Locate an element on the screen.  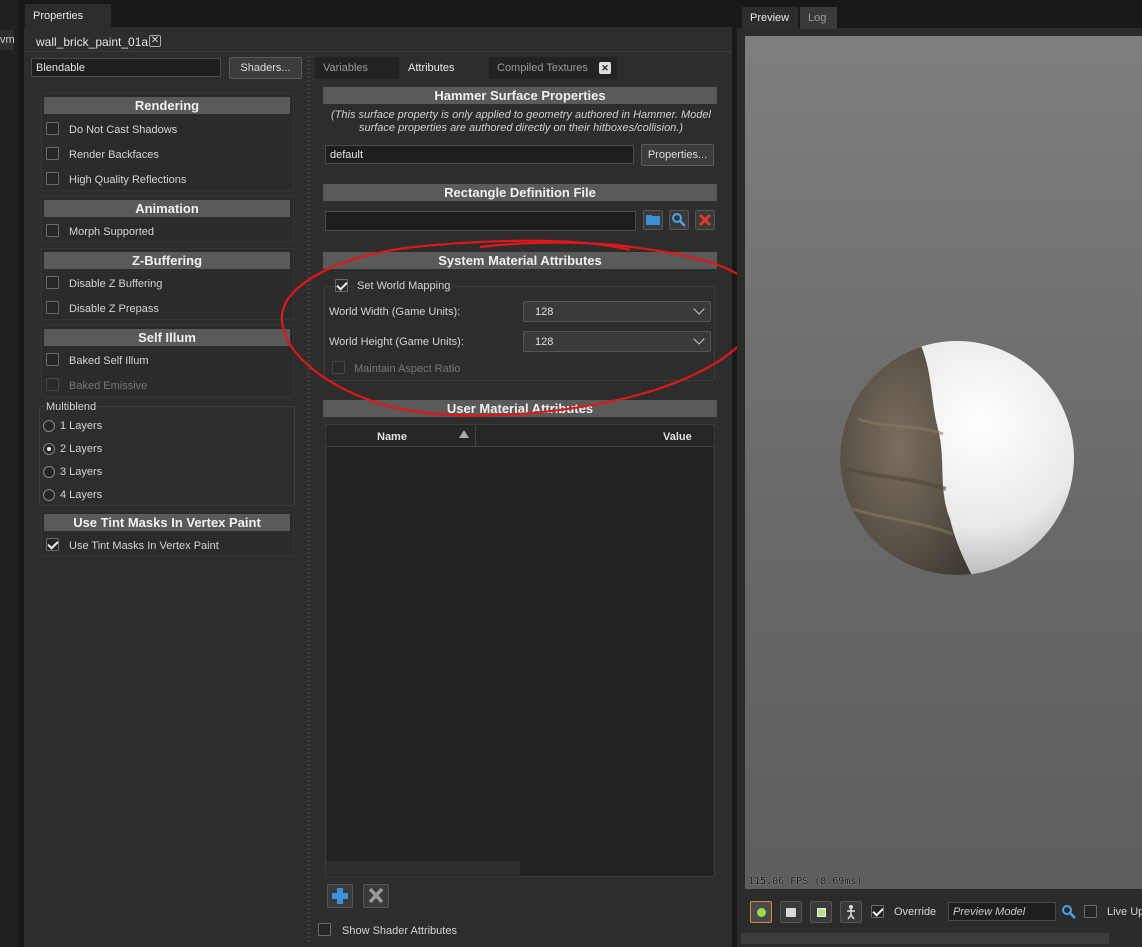
live-update-label: Live Up is located at coordinates (1124, 912).